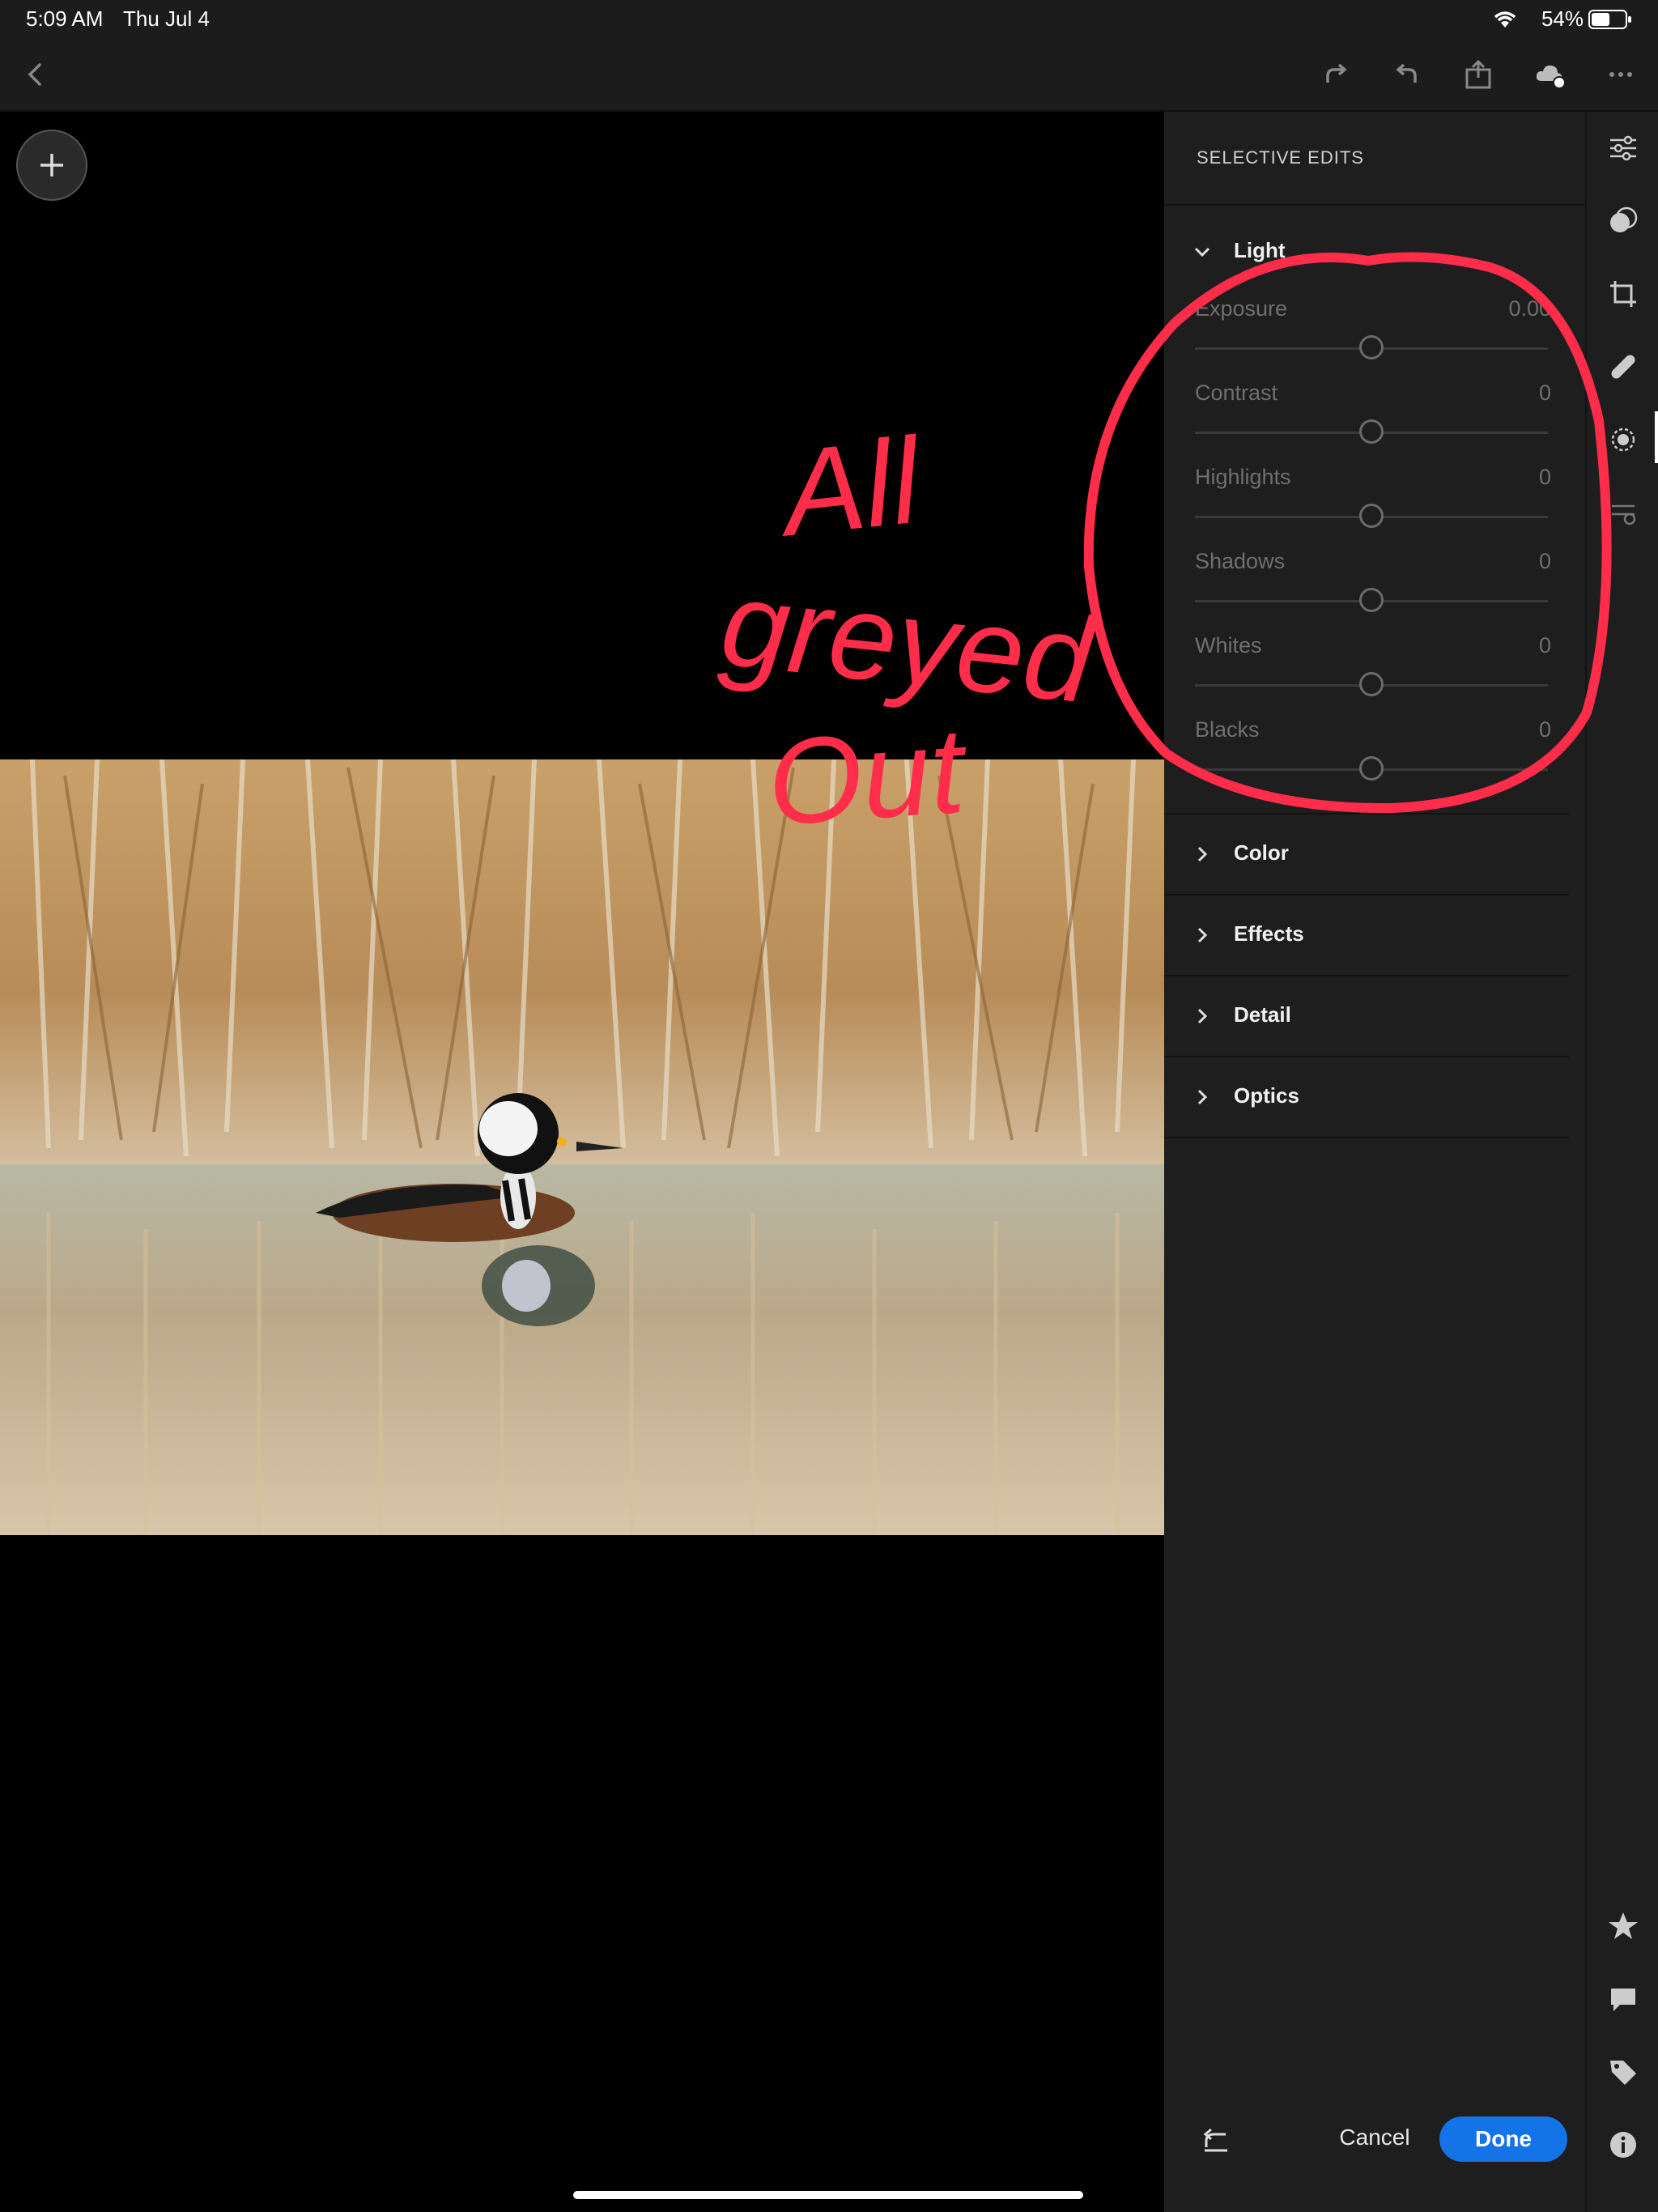  Describe the element at coordinates (1623, 148) in the screenshot. I see `edit-sliders-icon` at that location.